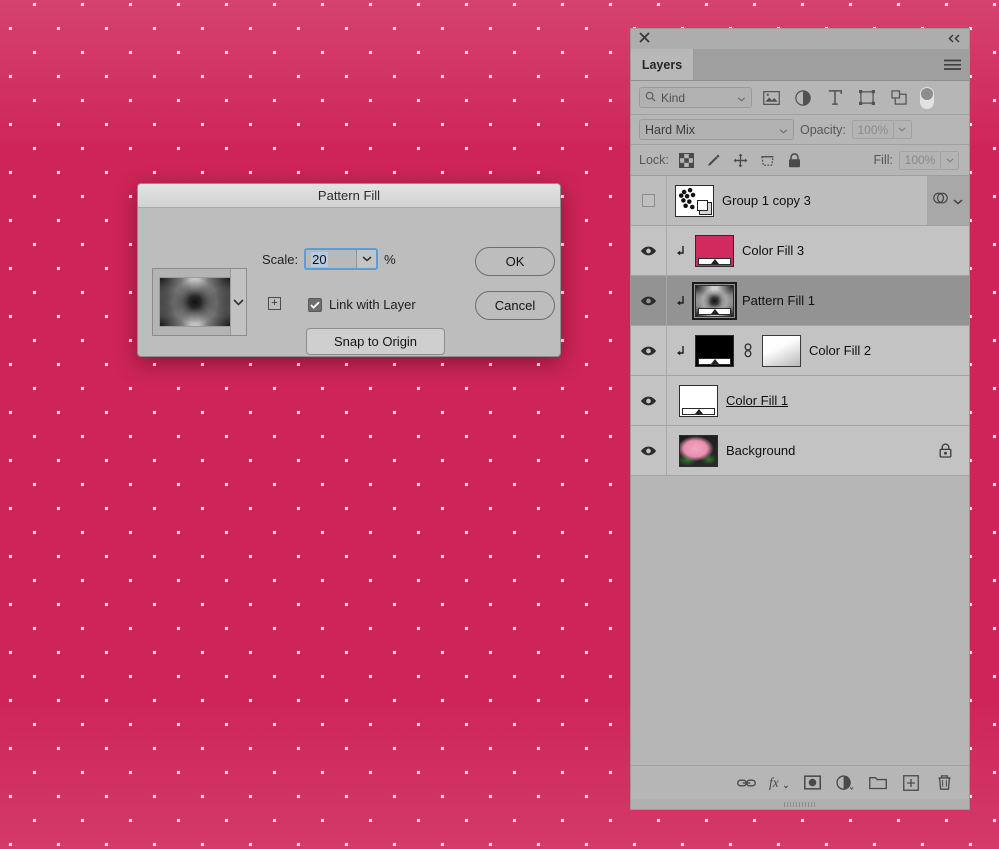 The width and height of the screenshot is (999, 849). Describe the element at coordinates (757, 400) in the screenshot. I see `layer-name: Color Fill 1` at that location.